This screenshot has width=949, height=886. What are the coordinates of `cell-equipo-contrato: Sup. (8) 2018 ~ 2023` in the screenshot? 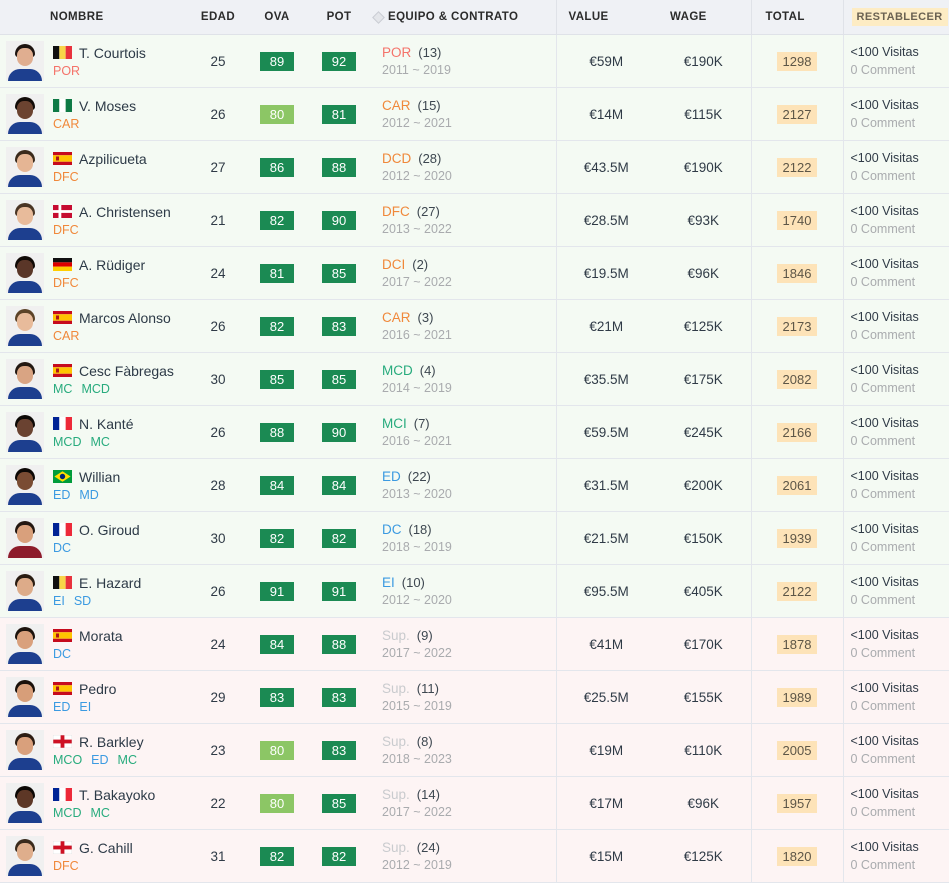 It's located at (463, 750).